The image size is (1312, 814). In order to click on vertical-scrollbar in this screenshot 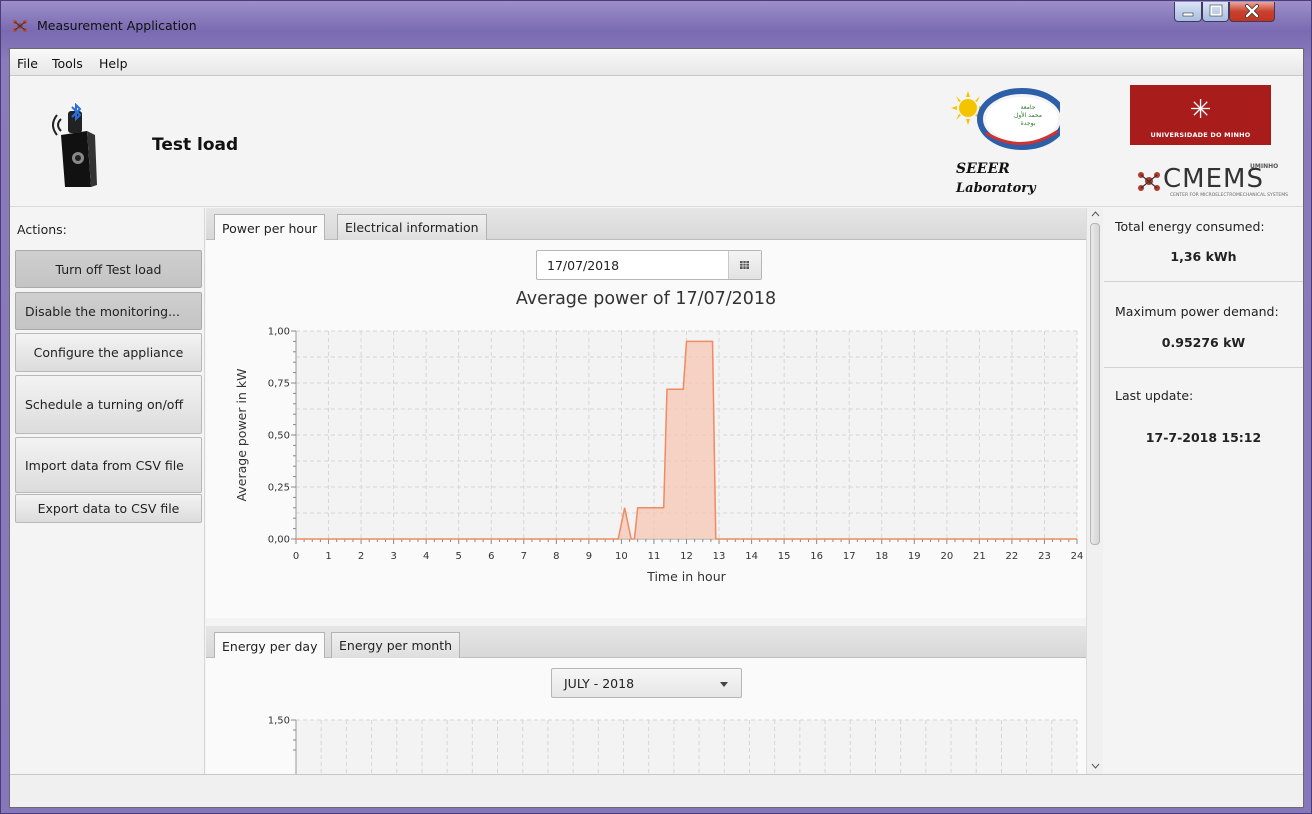, I will do `click(1094, 491)`.